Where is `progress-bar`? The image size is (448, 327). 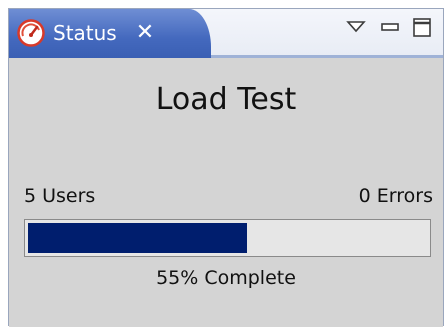 progress-bar is located at coordinates (227, 238).